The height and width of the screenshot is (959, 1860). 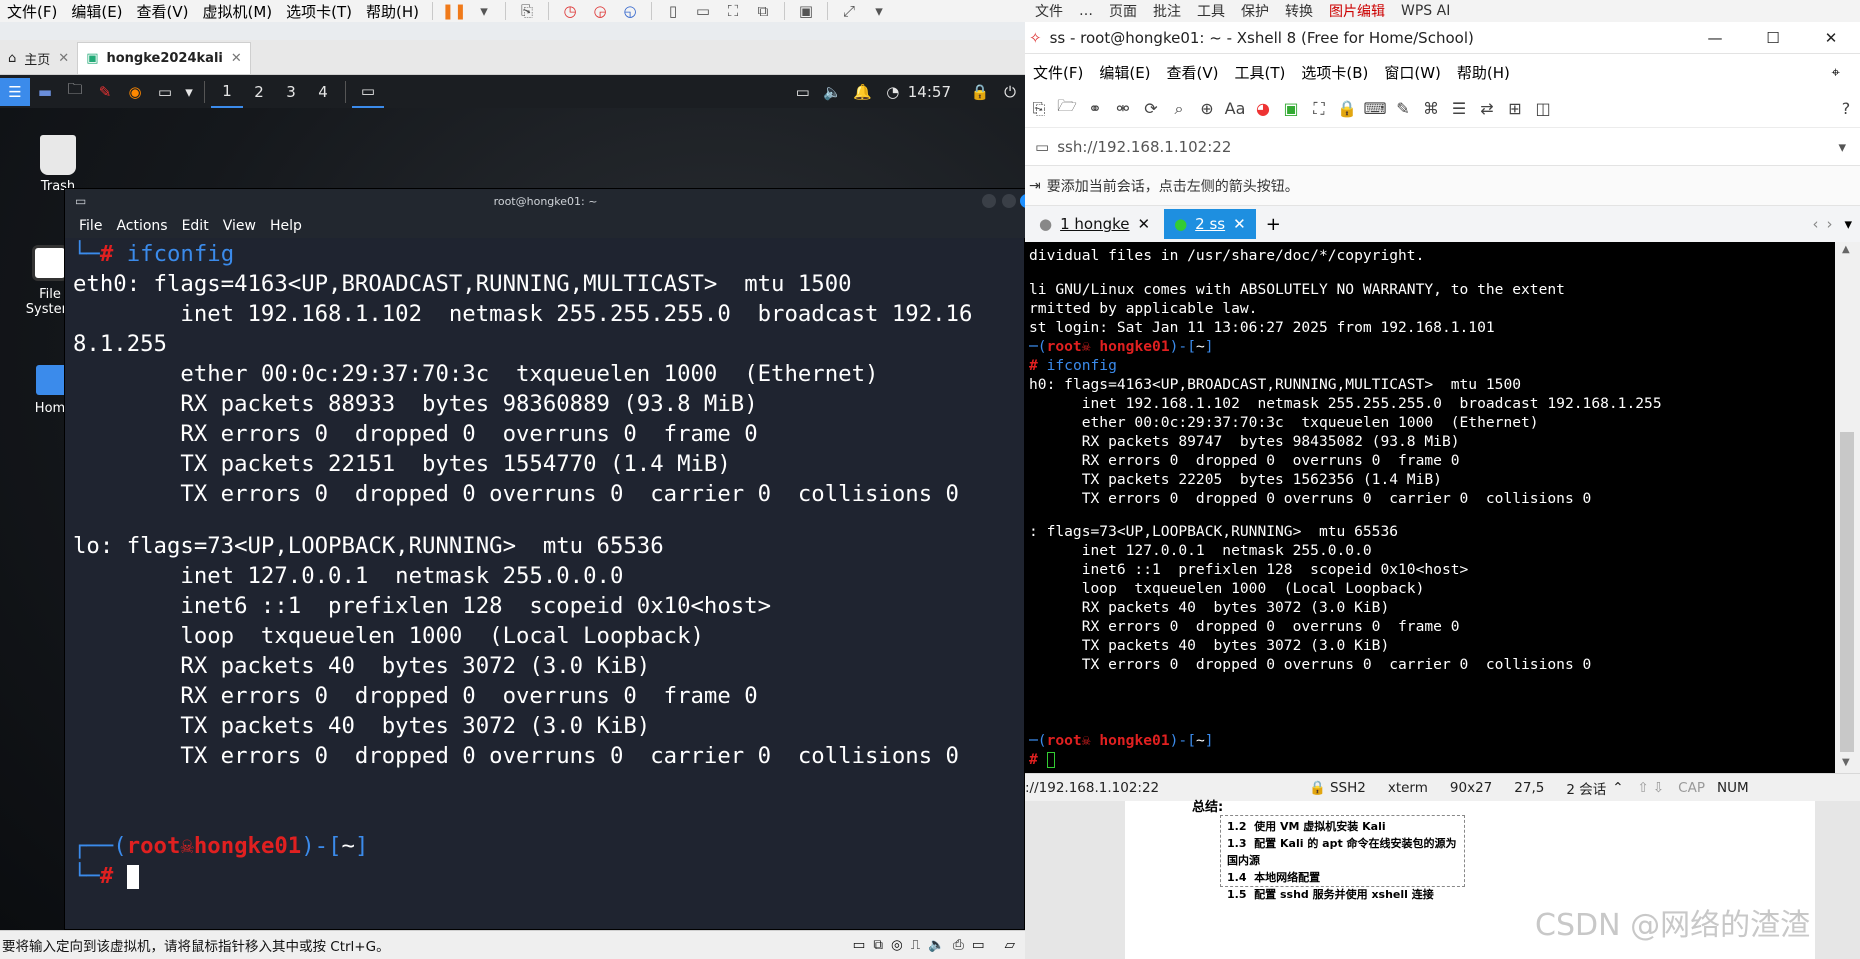 What do you see at coordinates (1235, 108) in the screenshot?
I see `font-icon: Aa` at bounding box center [1235, 108].